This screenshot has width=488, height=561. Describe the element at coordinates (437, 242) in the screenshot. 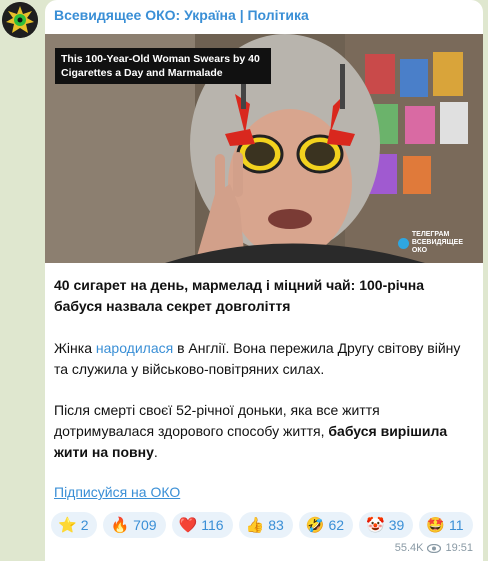

I see `watermark-line2: ВСЕВИДЯЩЕЕ` at that location.